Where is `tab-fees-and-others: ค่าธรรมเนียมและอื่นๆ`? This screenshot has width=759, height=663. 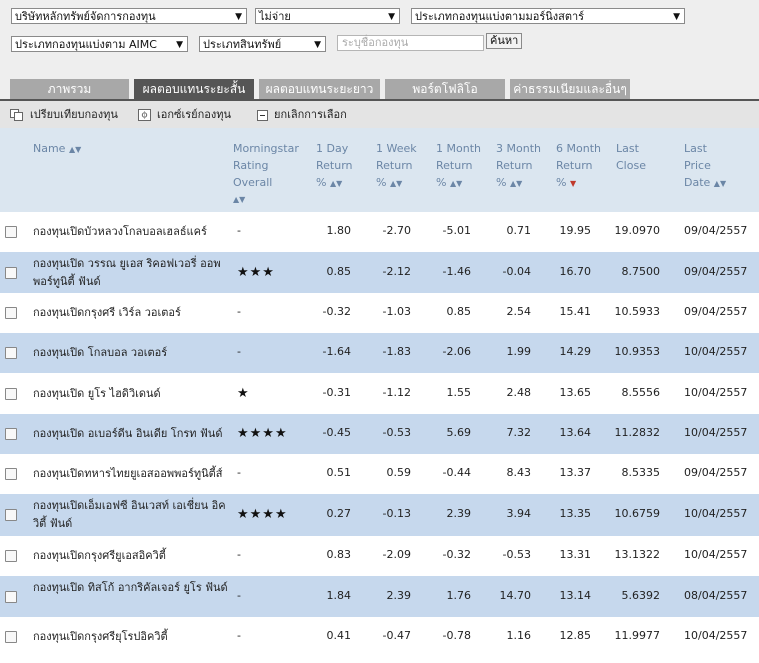 tab-fees-and-others: ค่าธรรมเนียมและอื่นๆ is located at coordinates (570, 89).